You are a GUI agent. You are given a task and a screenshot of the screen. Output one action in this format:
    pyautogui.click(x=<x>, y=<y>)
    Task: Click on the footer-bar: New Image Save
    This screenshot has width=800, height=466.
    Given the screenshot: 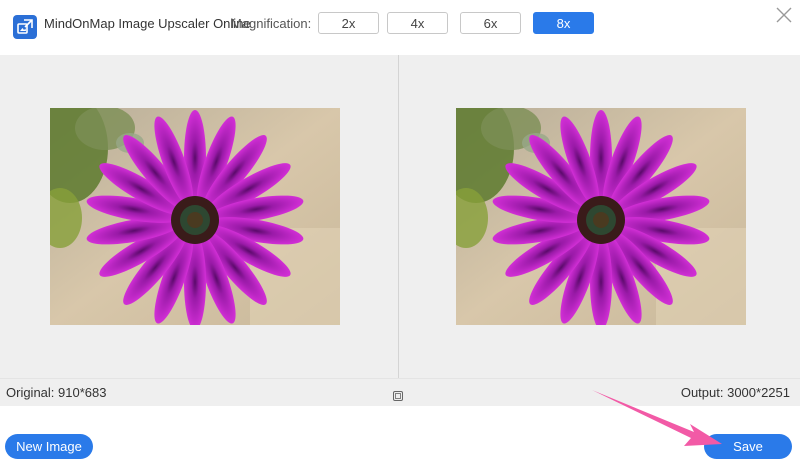 What is the action you would take?
    pyautogui.click(x=400, y=436)
    